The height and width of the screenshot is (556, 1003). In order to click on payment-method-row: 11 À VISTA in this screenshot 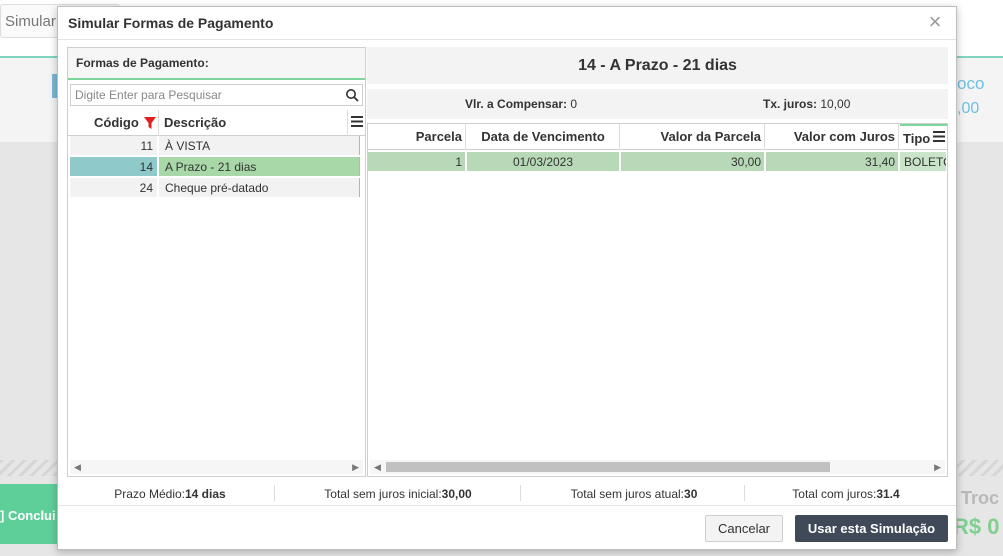, I will do `click(215, 145)`.